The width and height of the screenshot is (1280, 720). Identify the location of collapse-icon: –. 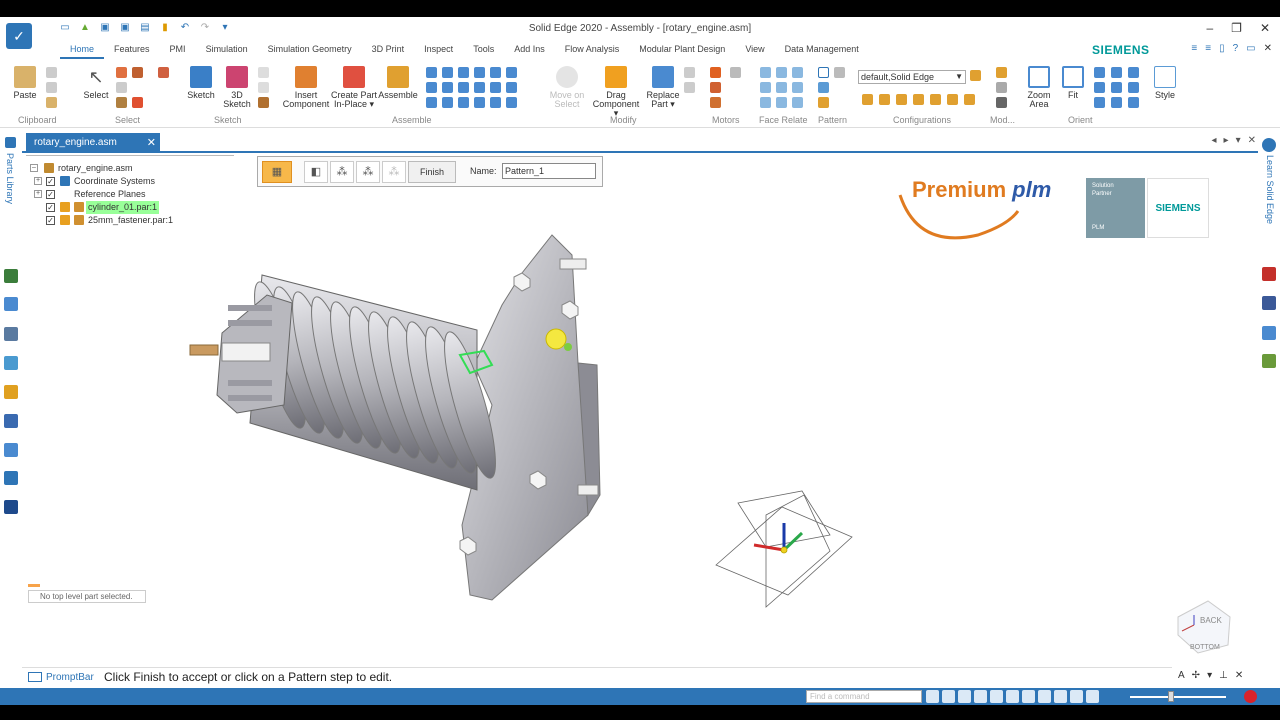
(34, 168).